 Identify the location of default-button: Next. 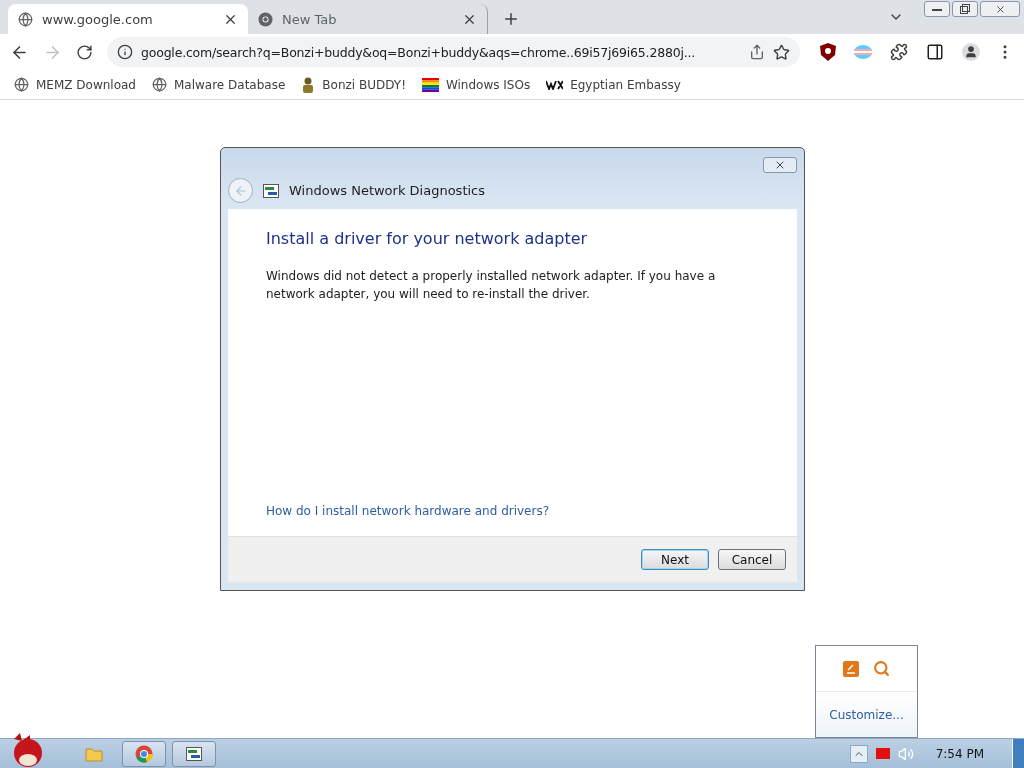
(675, 559).